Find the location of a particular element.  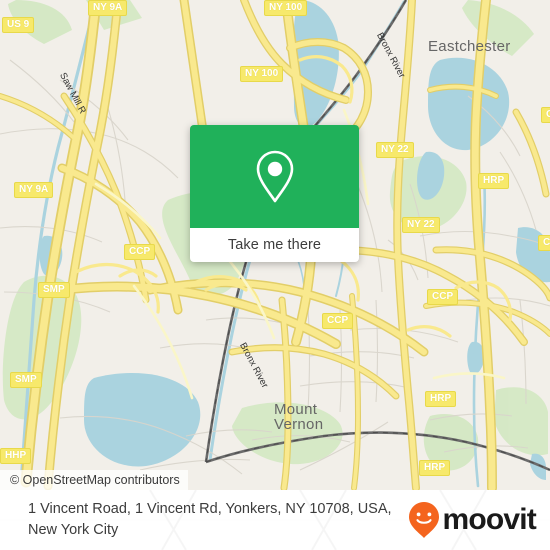

moovit-wordmark: moovit is located at coordinates (489, 519).